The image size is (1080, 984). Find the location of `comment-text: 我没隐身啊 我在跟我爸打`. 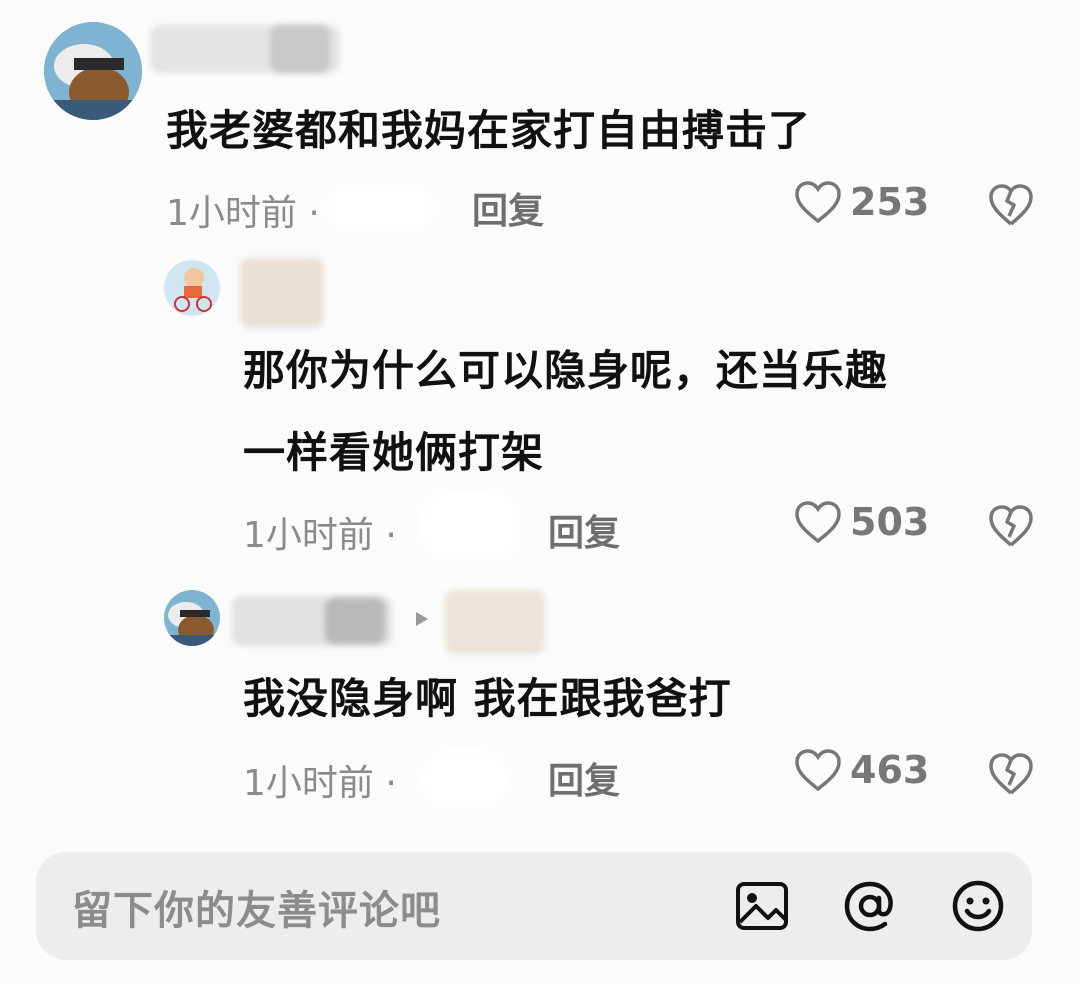

comment-text: 我没隐身啊 我在跟我爸打 is located at coordinates (487, 698).